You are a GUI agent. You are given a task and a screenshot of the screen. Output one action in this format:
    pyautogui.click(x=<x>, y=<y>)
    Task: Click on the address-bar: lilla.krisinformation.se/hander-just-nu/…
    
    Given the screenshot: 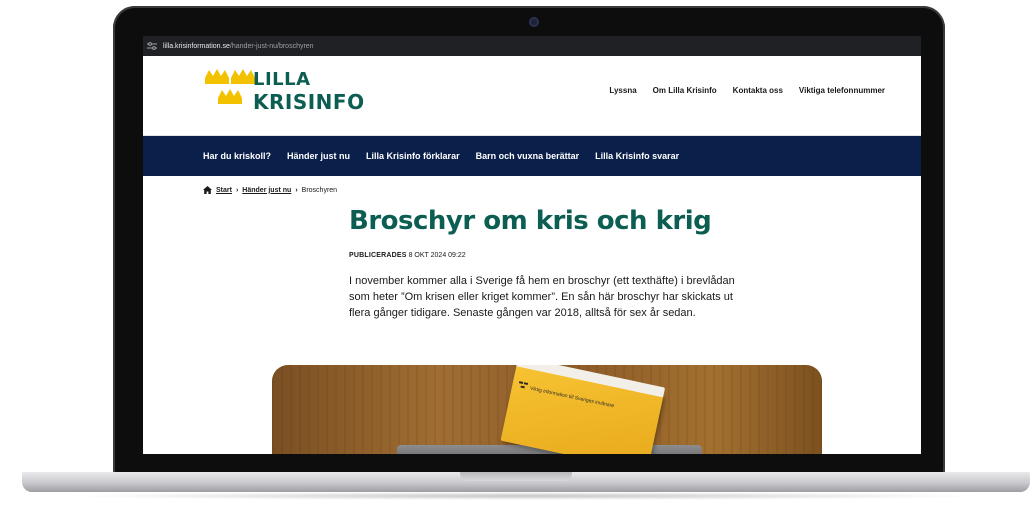 What is the action you would take?
    pyautogui.click(x=532, y=46)
    